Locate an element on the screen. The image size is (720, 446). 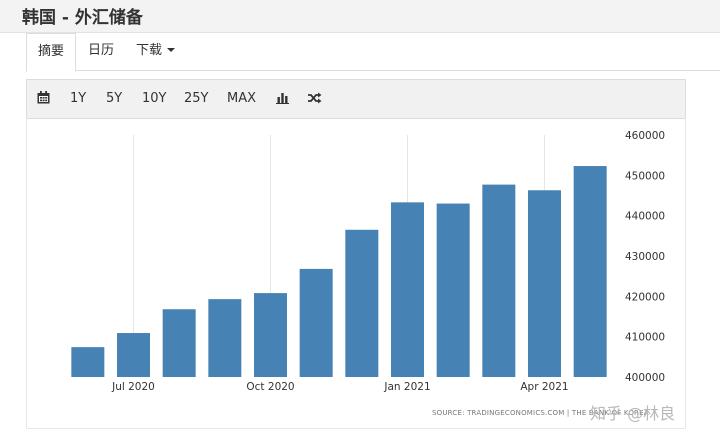
tab-calendar-label: 日历 is located at coordinates (101, 50).